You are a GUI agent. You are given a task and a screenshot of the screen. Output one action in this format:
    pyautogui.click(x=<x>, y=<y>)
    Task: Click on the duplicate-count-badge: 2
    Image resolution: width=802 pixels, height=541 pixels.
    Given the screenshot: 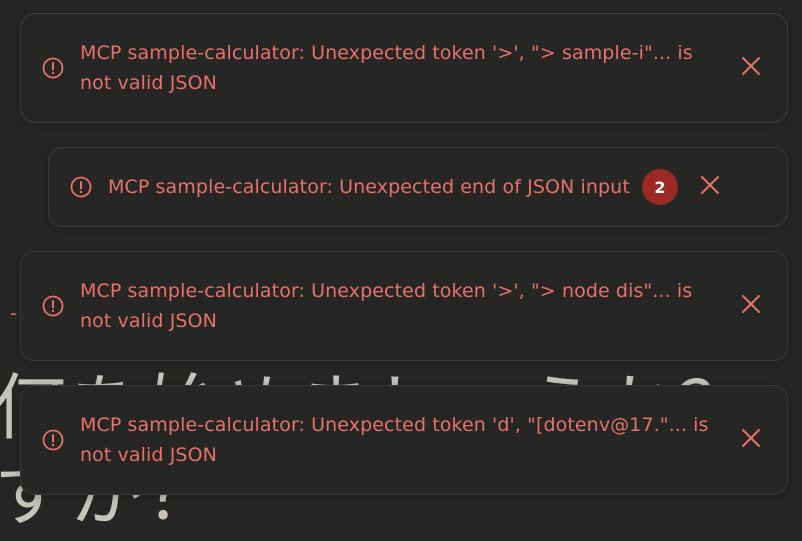 What is the action you would take?
    pyautogui.click(x=659, y=187)
    